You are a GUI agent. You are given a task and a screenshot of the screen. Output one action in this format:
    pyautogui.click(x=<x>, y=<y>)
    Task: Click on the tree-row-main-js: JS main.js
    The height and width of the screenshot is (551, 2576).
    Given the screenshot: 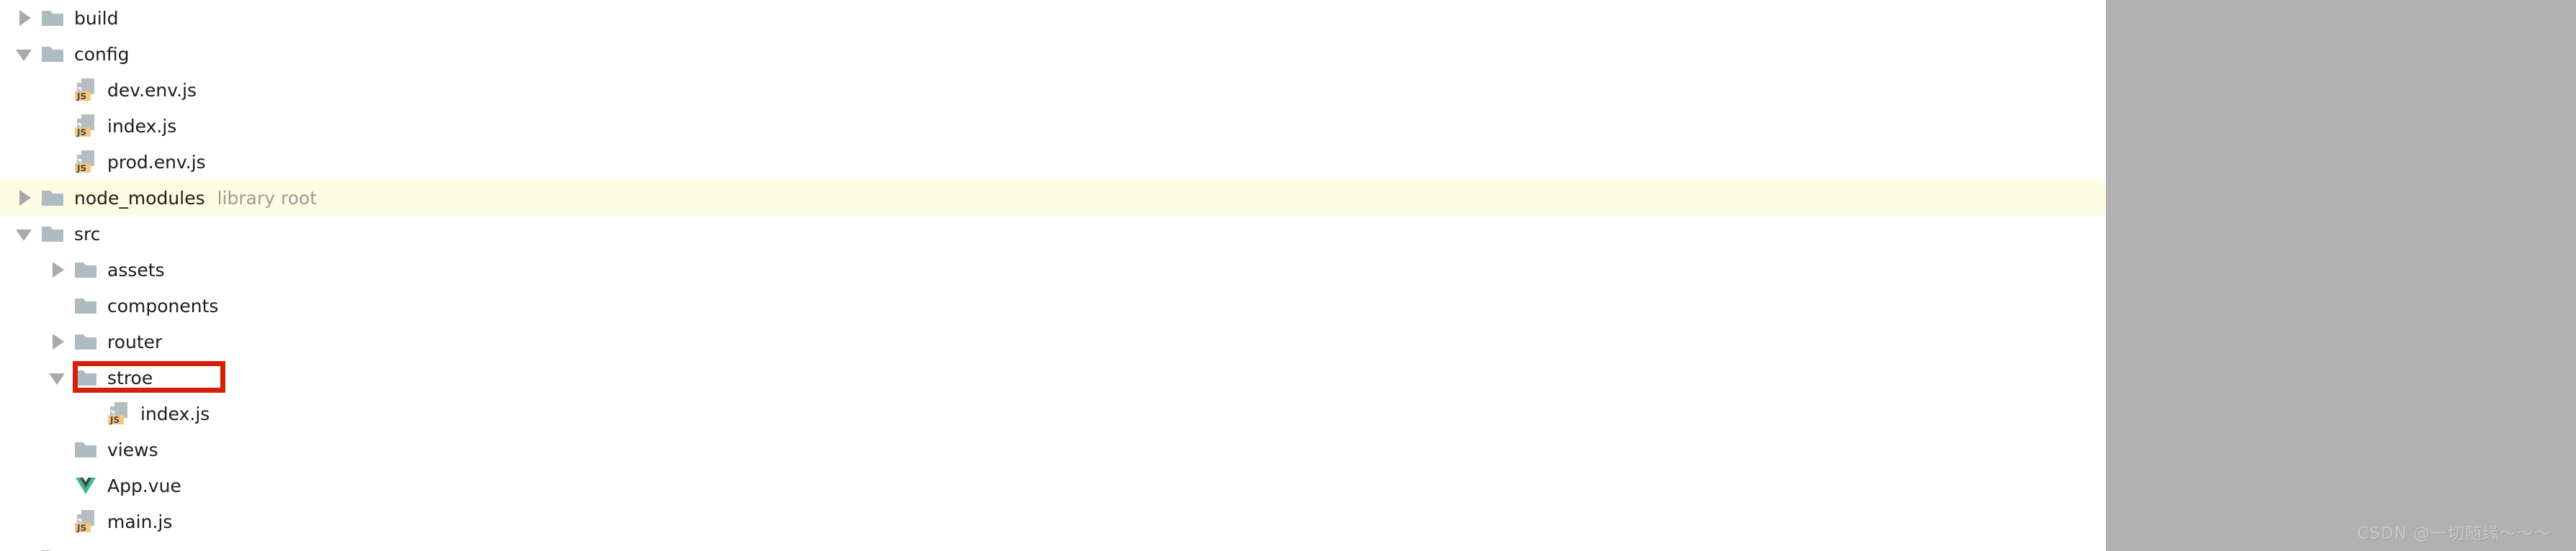 What is the action you would take?
    pyautogui.click(x=1053, y=521)
    